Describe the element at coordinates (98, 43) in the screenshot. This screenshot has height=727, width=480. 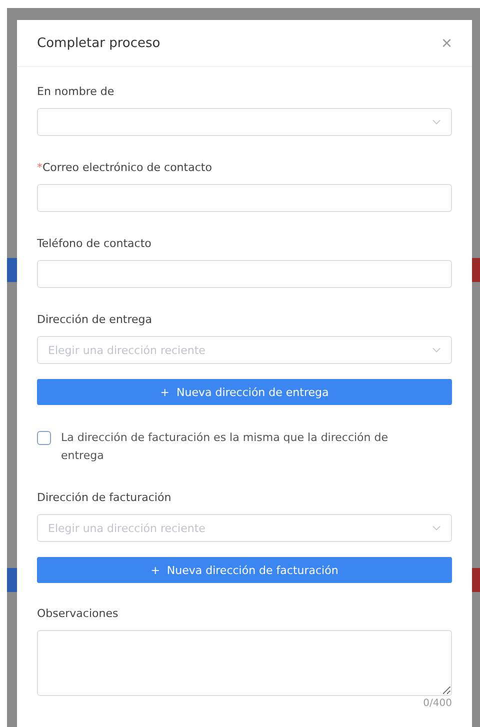
I see `dialog-title: Completar proceso` at that location.